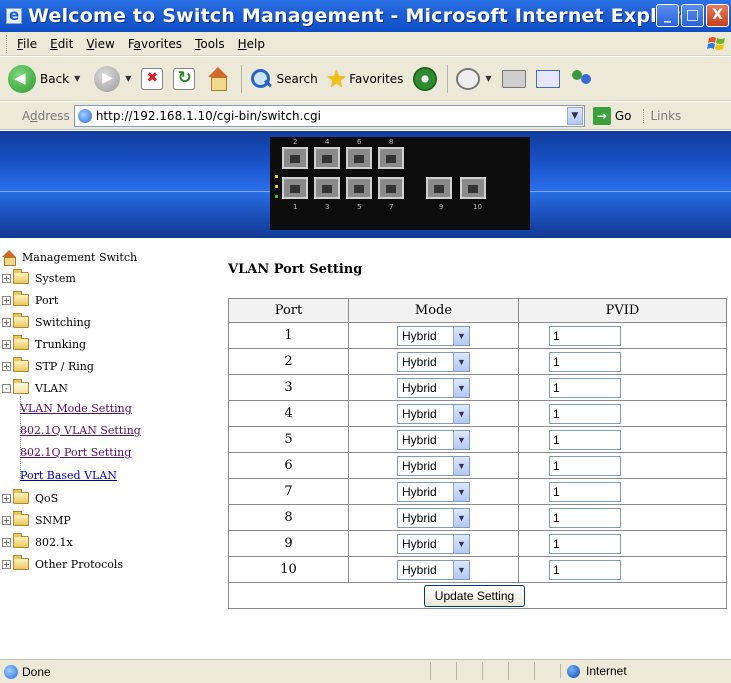 The width and height of the screenshot is (731, 683). Describe the element at coordinates (152, 78) in the screenshot. I see `stop-button` at that location.